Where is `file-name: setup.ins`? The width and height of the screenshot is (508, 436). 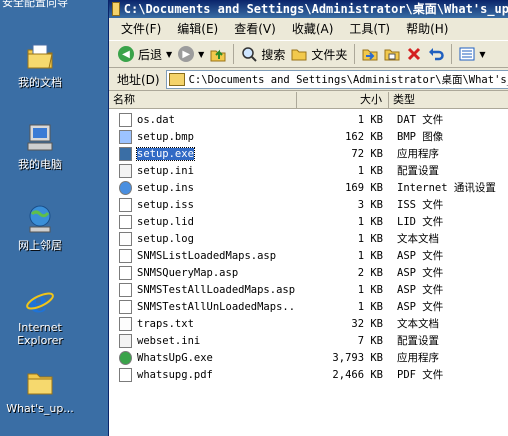 file-name: setup.ins is located at coordinates (165, 187).